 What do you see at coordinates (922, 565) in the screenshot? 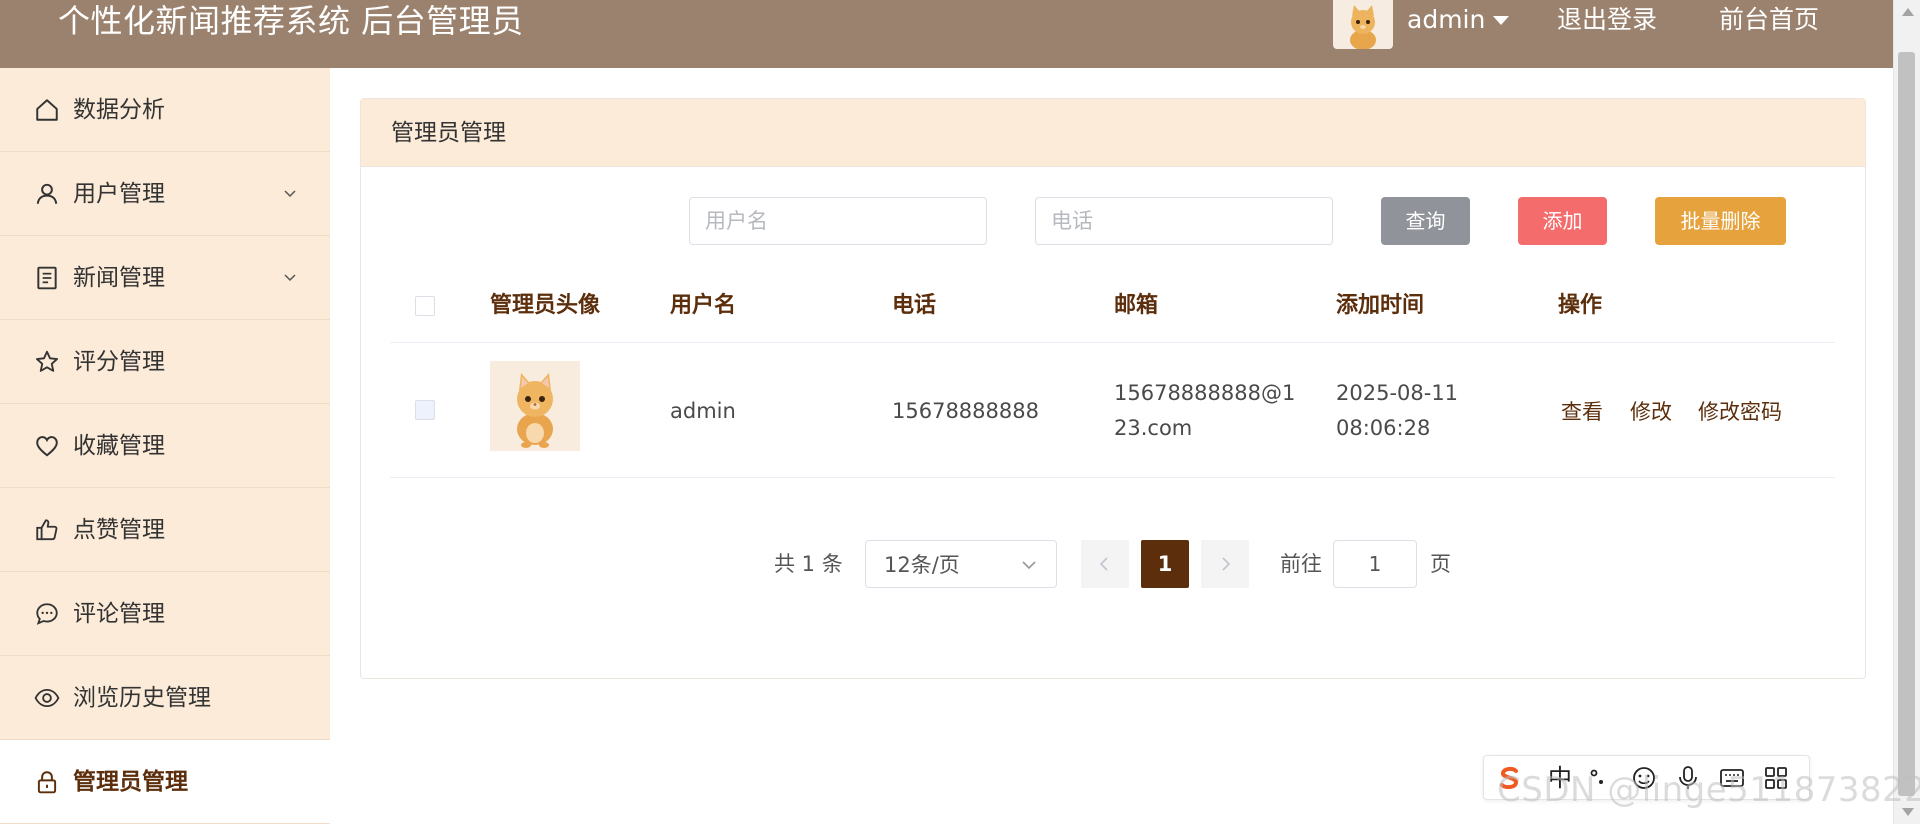
I see `page-size-value: 12条/页` at bounding box center [922, 565].